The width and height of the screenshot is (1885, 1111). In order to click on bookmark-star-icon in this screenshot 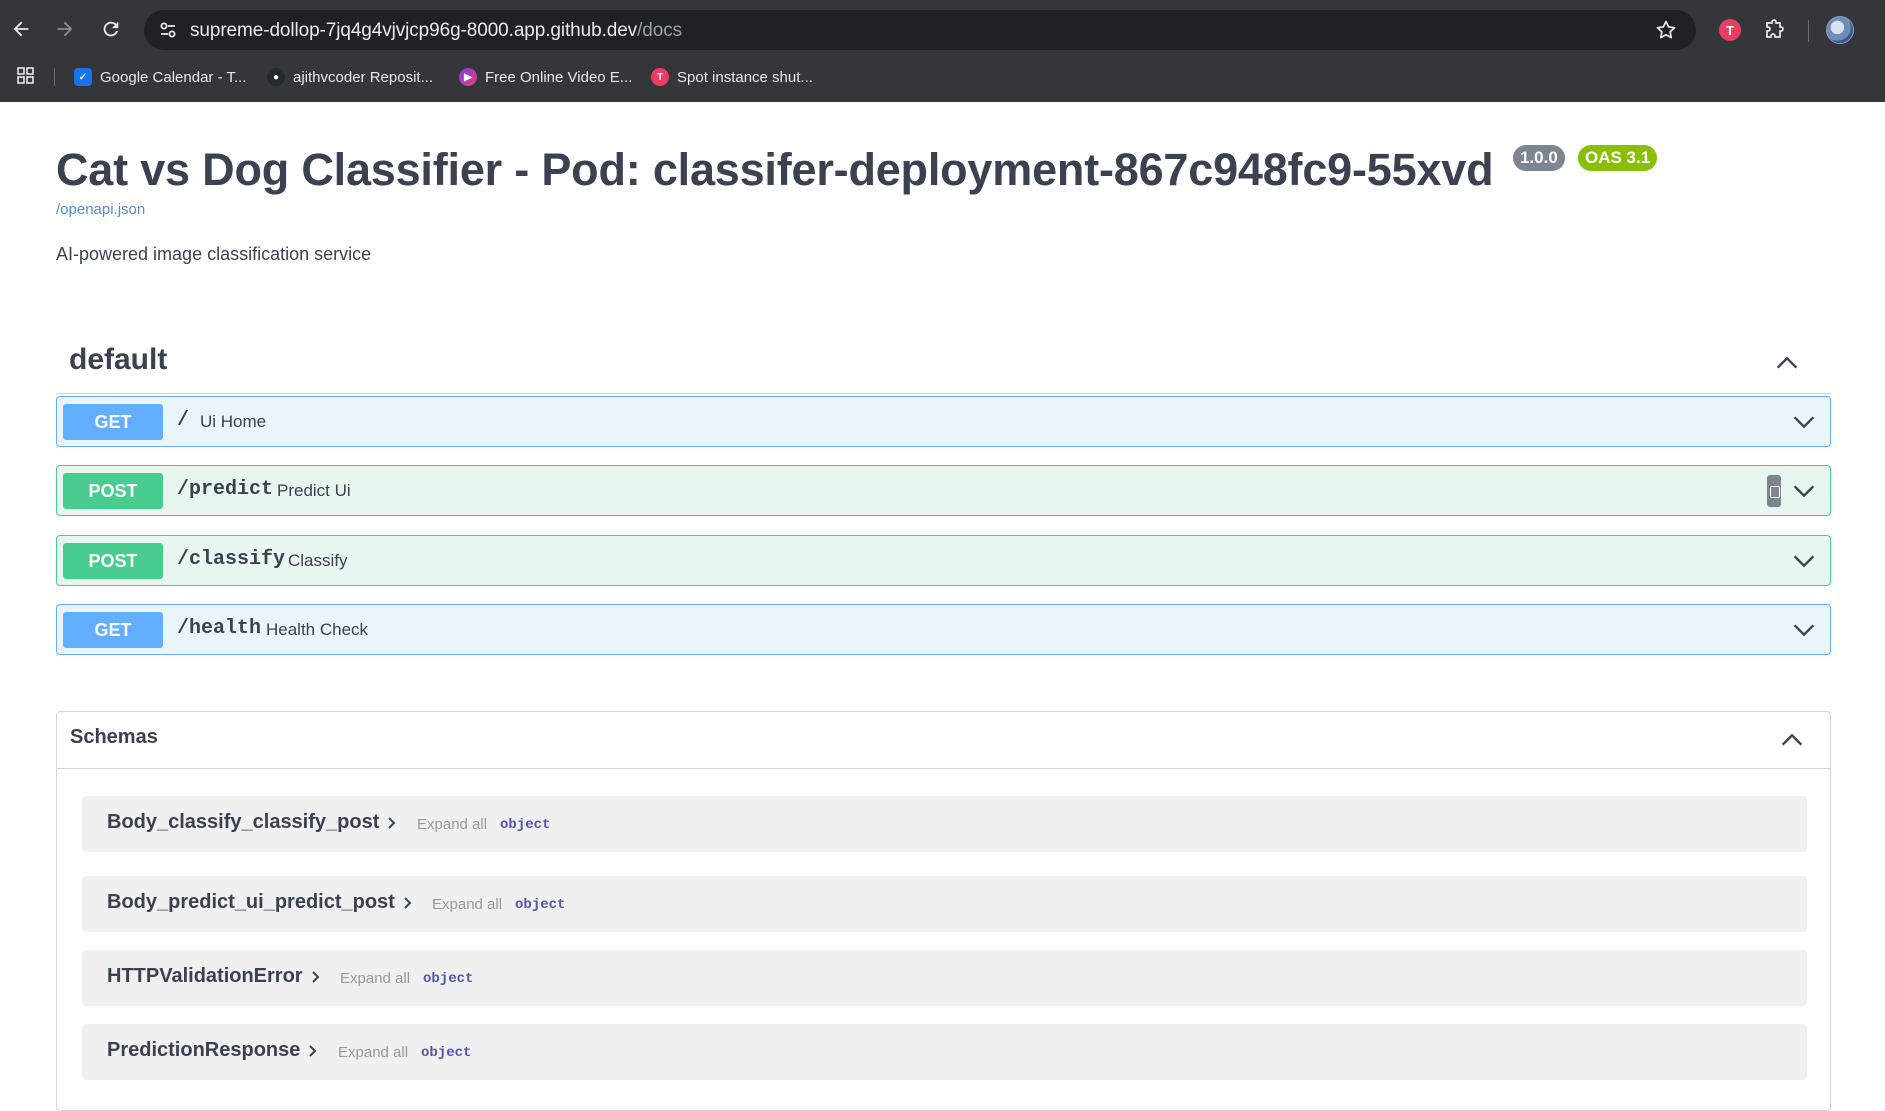, I will do `click(1666, 30)`.